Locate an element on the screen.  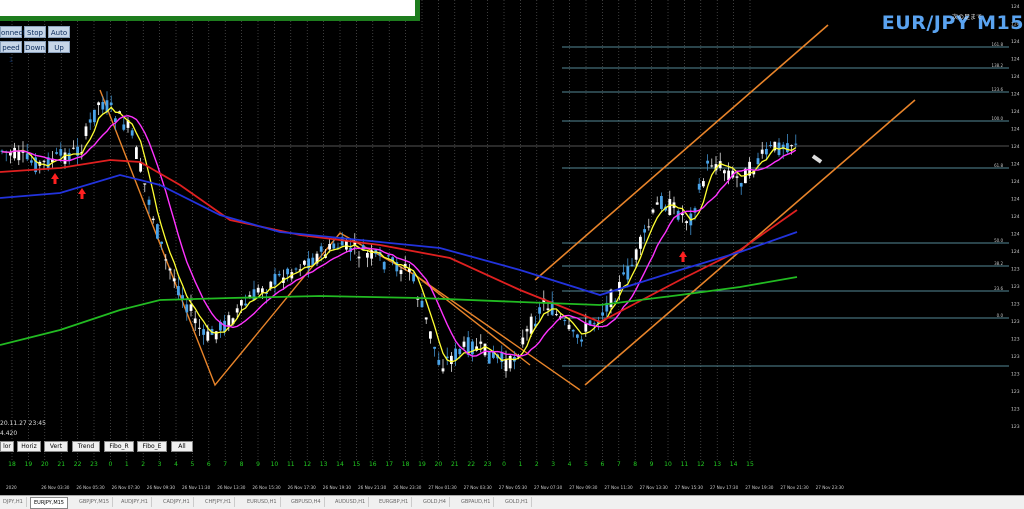
chart-tab: AUDJPY,H1 is located at coordinates (135, 502).